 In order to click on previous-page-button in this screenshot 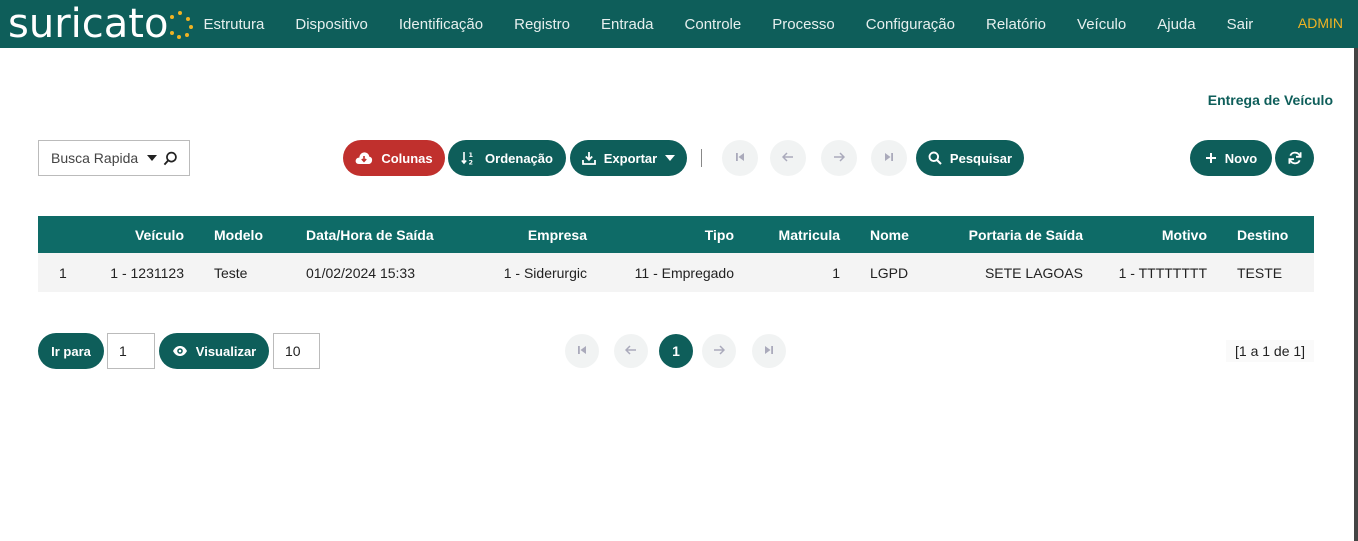, I will do `click(788, 158)`.